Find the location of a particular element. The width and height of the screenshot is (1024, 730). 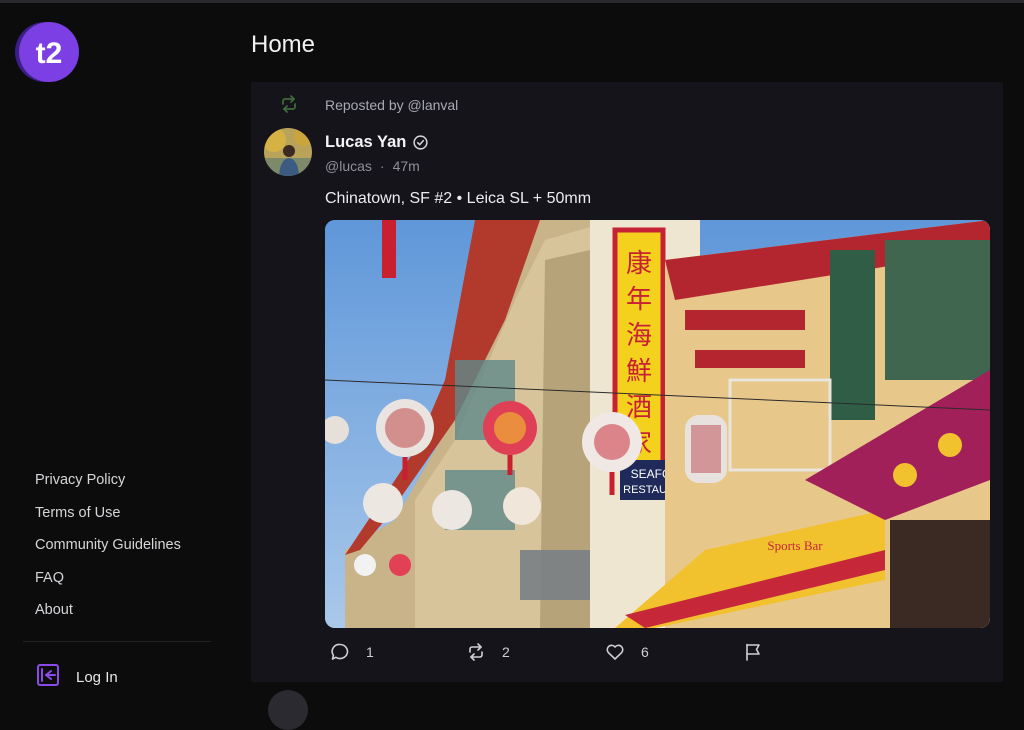

author-name: Lucas Yan is located at coordinates (376, 142).